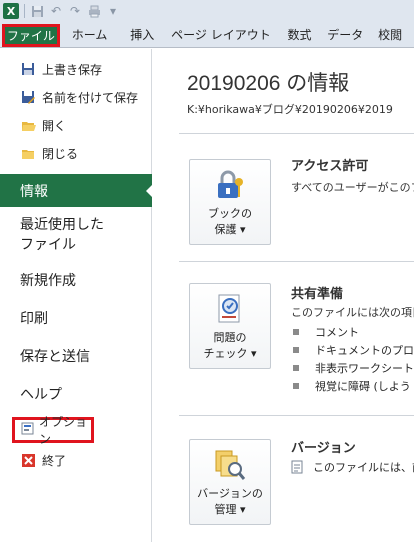 This screenshot has height=542, width=414. What do you see at coordinates (31, 35) in the screenshot?
I see `tab-file: ファイル` at bounding box center [31, 35].